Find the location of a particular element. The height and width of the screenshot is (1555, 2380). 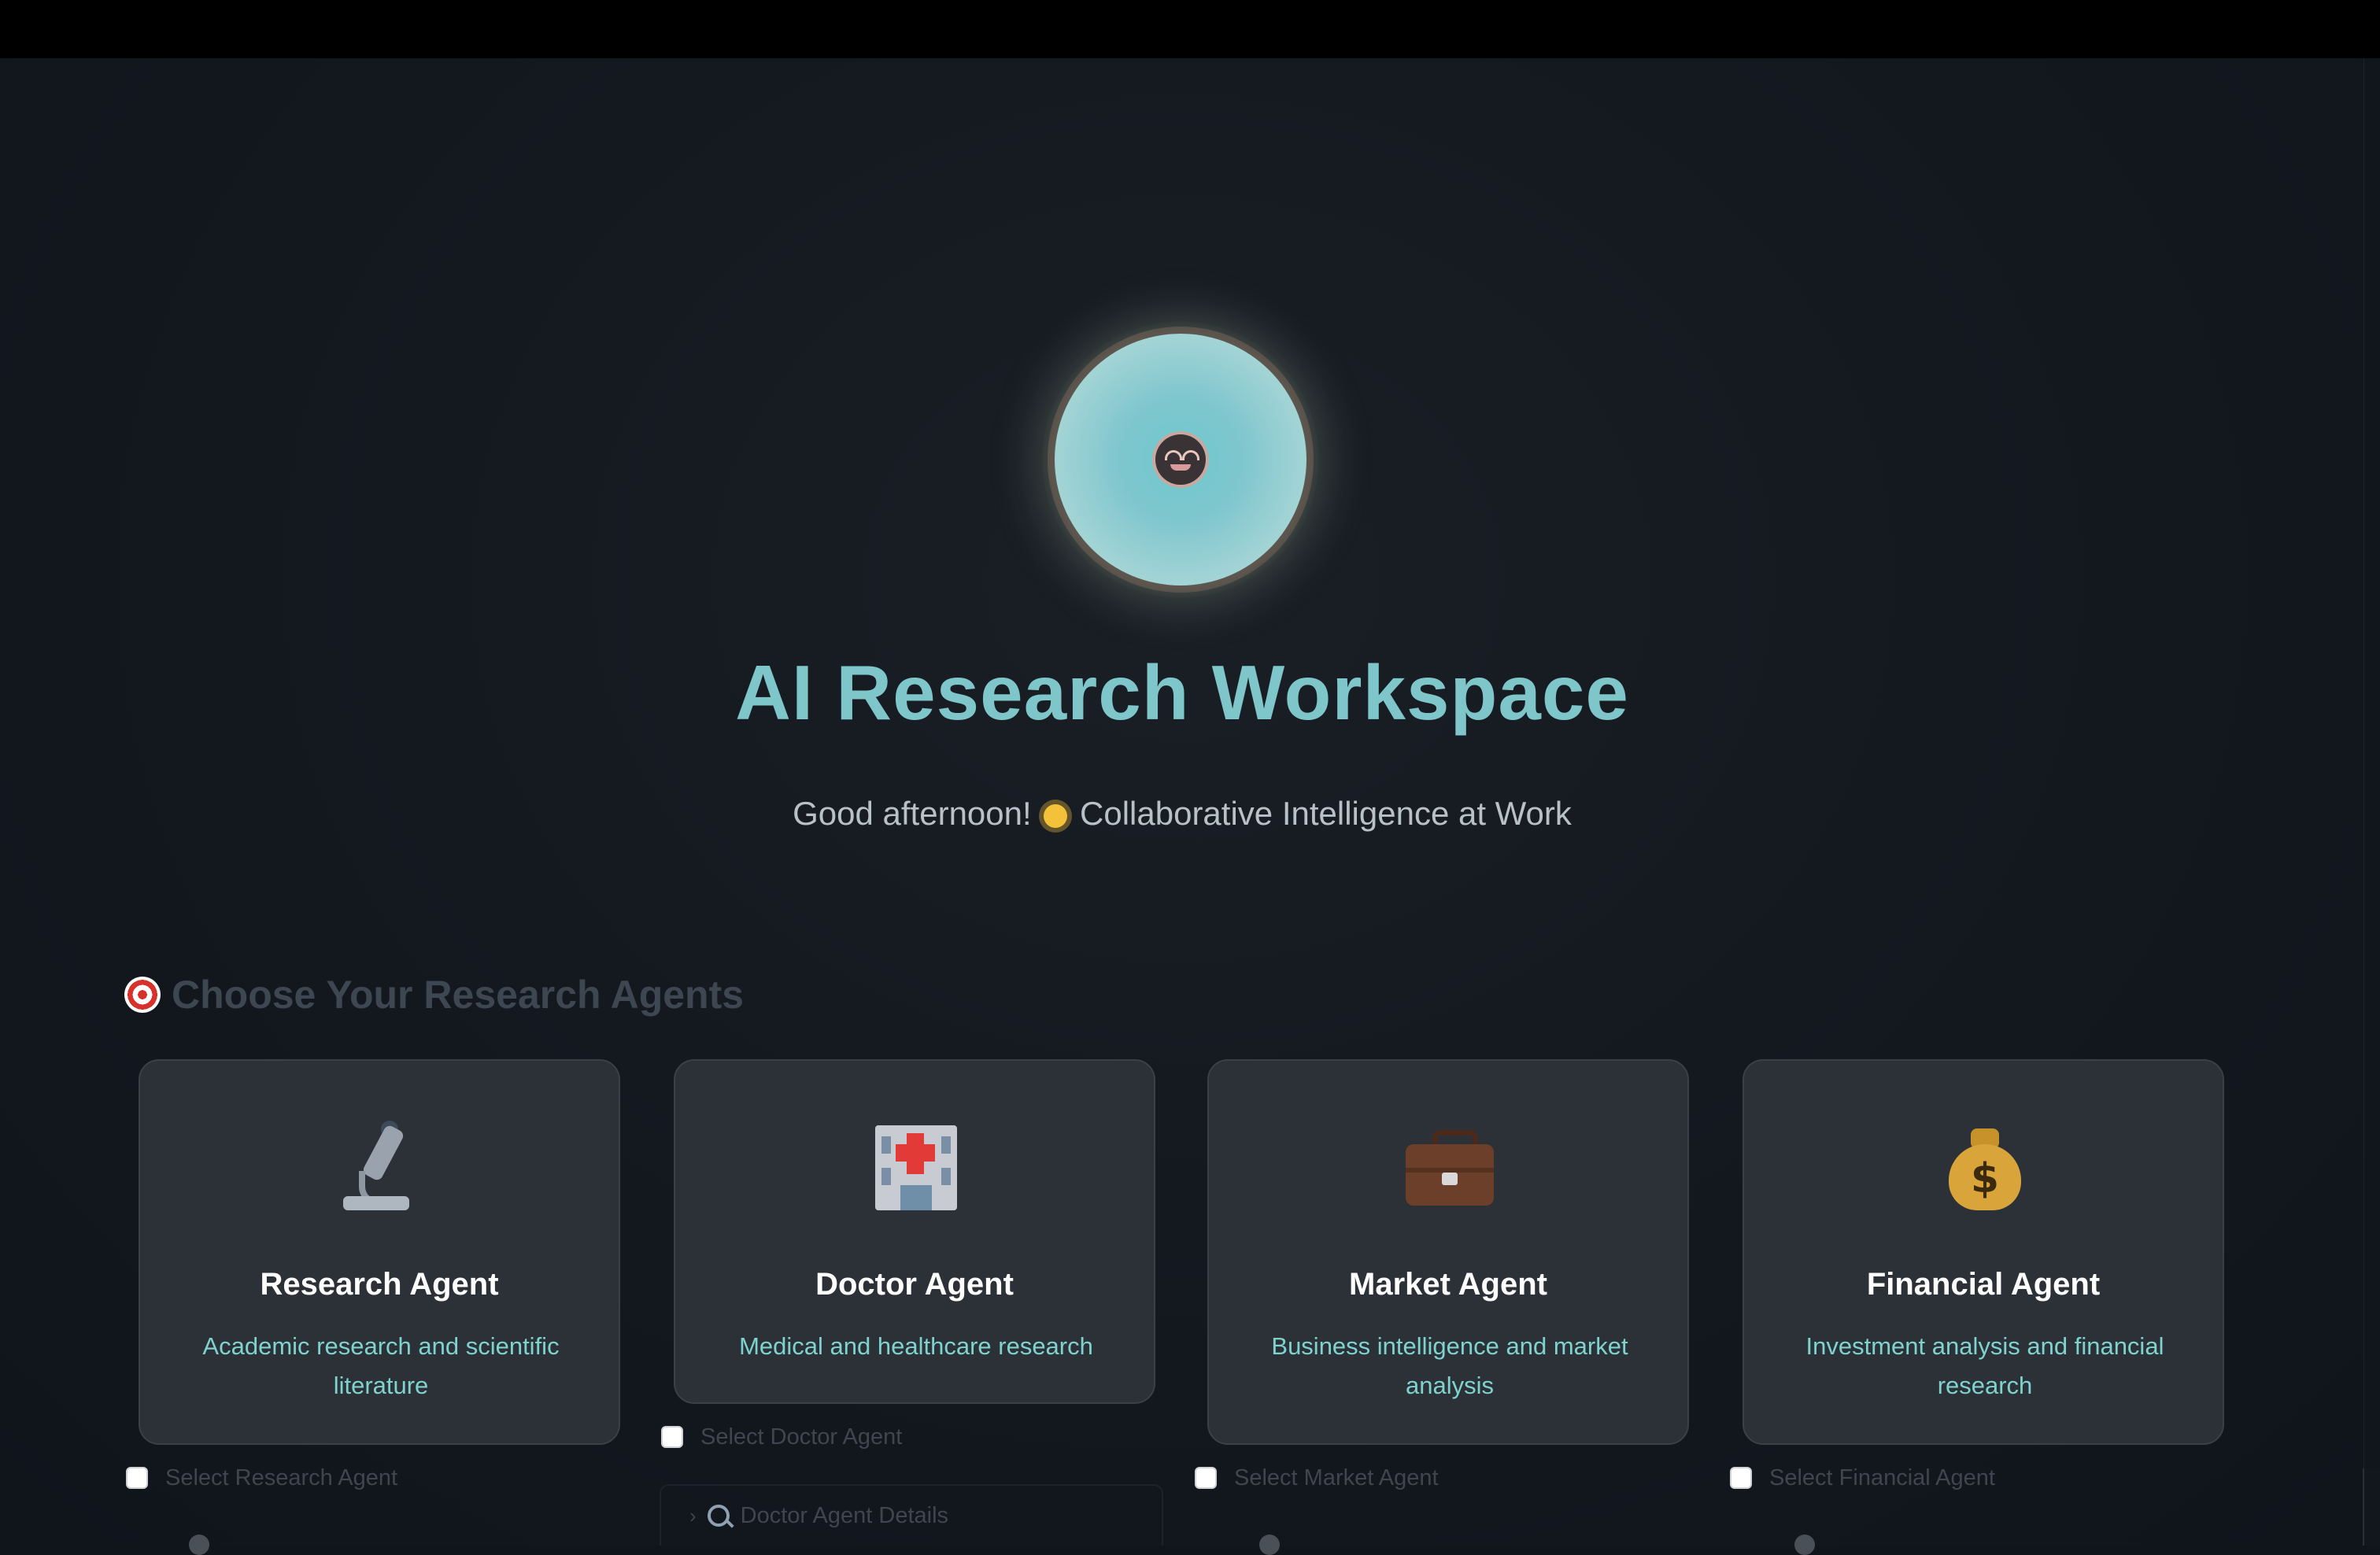

select-doctor-agent: Select Doctor Agent is located at coordinates (781, 1437).